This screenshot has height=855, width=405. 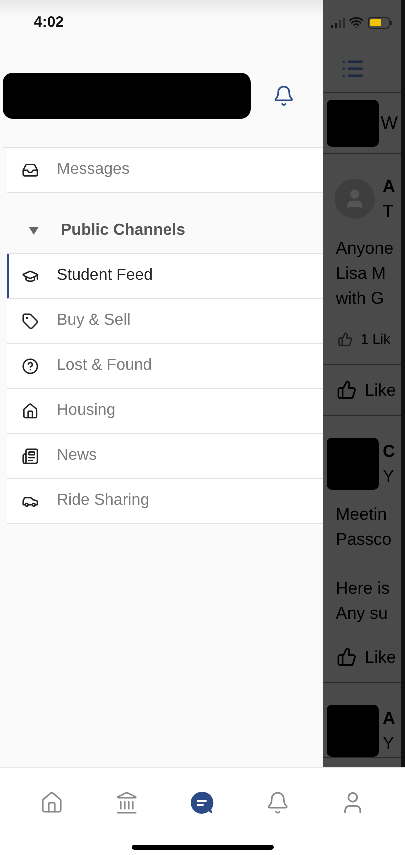 I want to click on signal-icon, so click(x=338, y=23).